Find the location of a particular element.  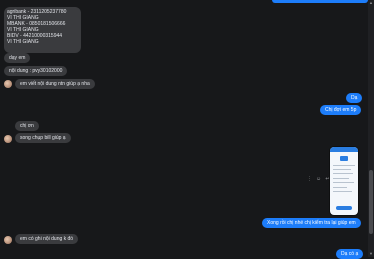

bill-screenshot-image is located at coordinates (344, 181).